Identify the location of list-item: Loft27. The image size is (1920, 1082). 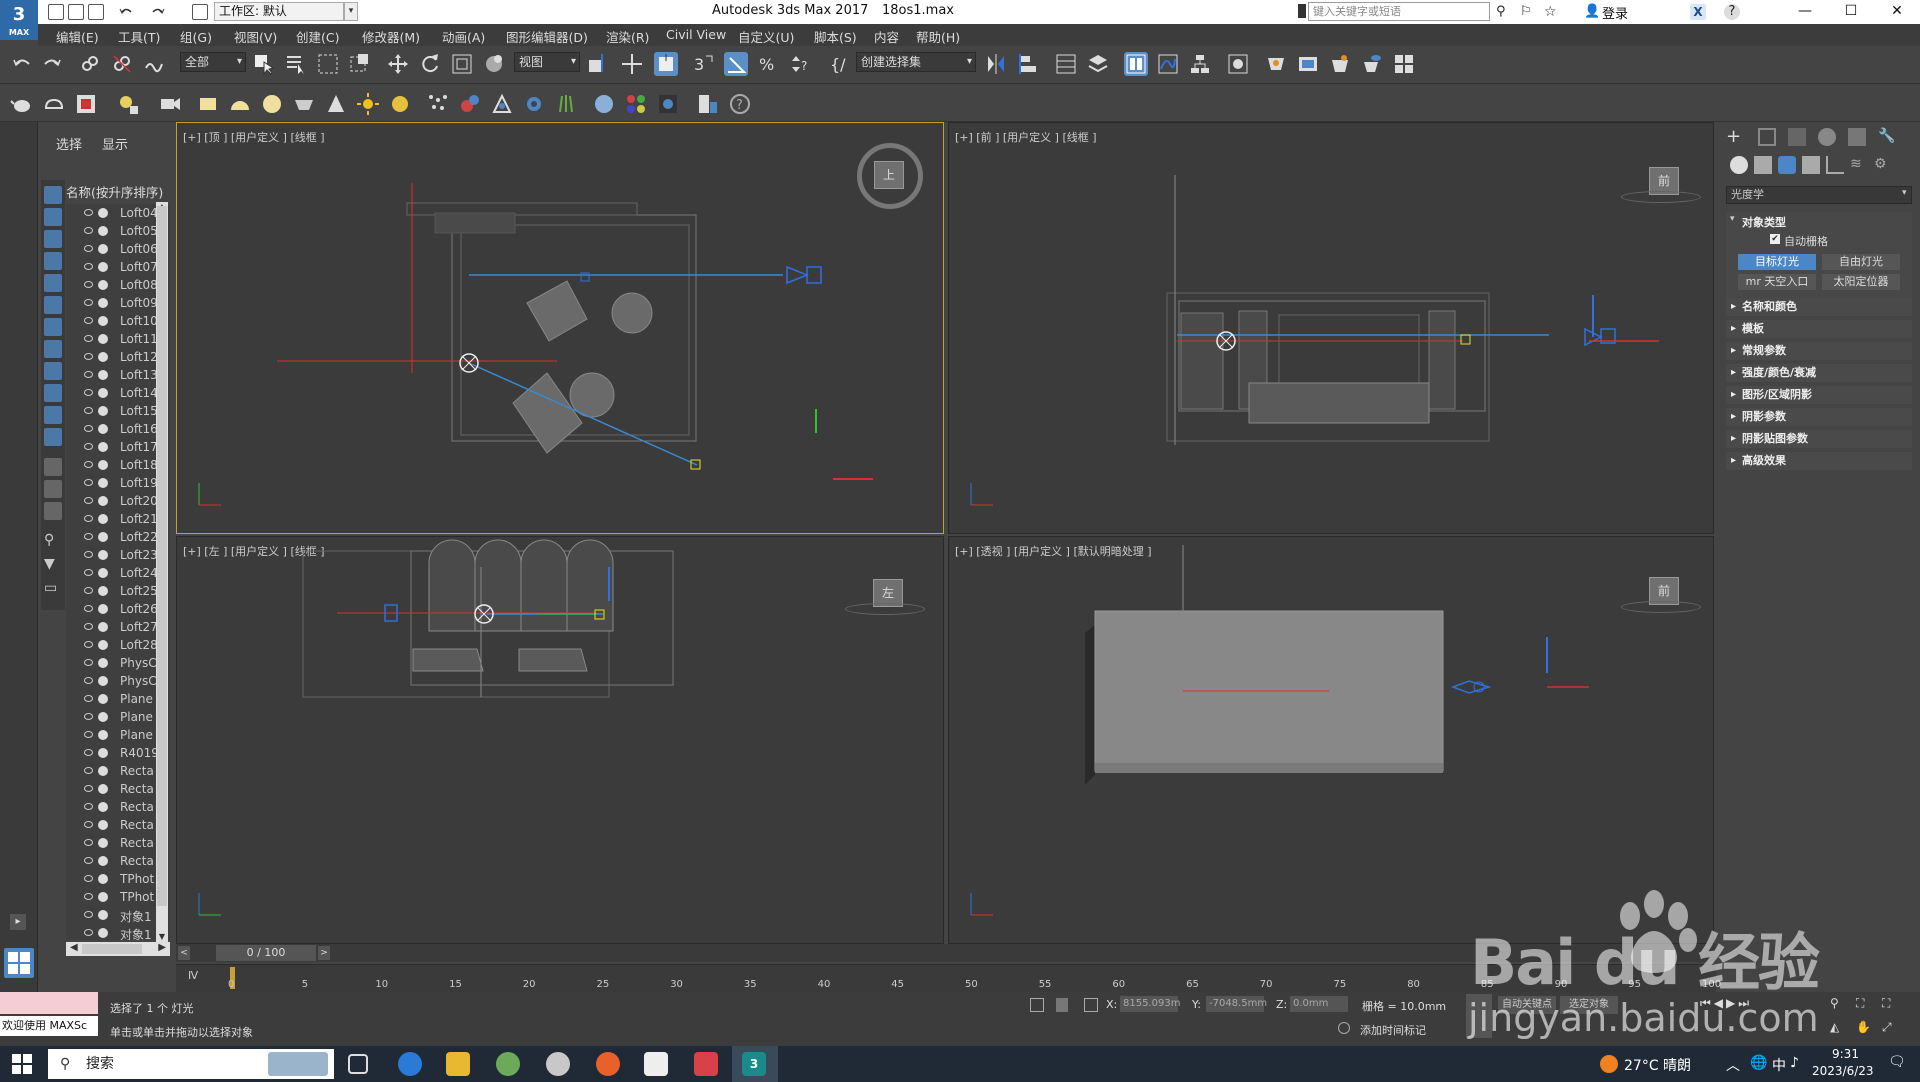
(118, 627).